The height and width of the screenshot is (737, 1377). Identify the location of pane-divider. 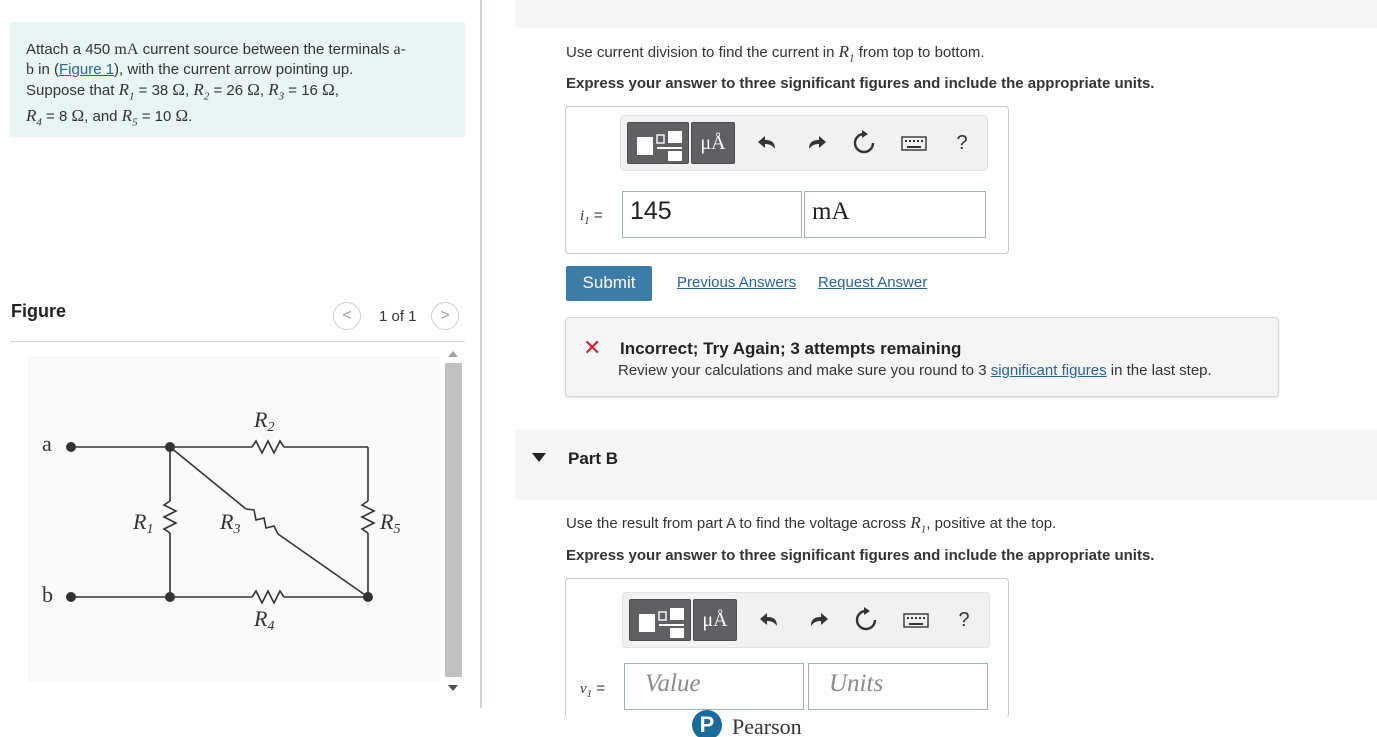
(481, 354).